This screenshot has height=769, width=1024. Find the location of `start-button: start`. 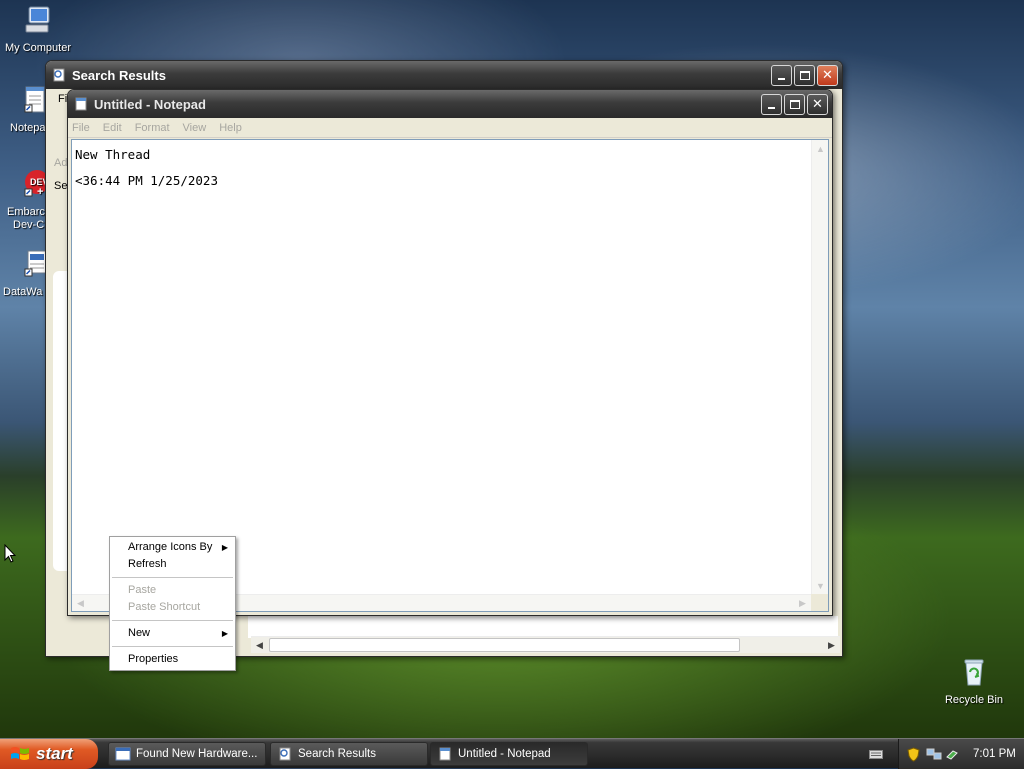

start-button: start is located at coordinates (49, 754).